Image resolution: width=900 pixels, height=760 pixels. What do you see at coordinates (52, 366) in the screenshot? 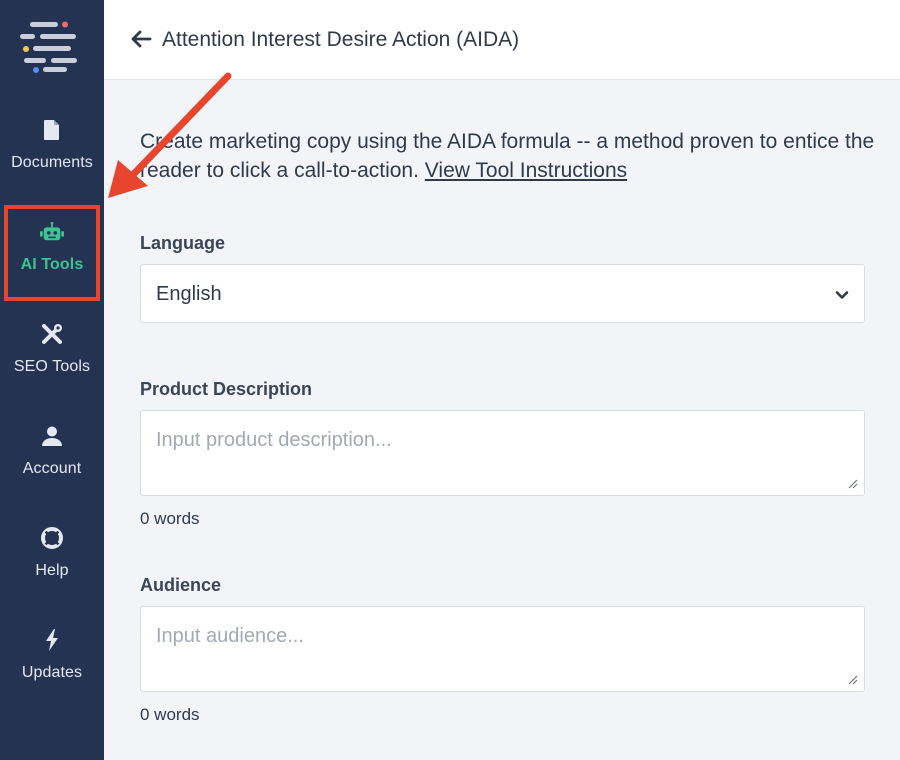
I see `sidebar-item-label: SEO Tools` at bounding box center [52, 366].